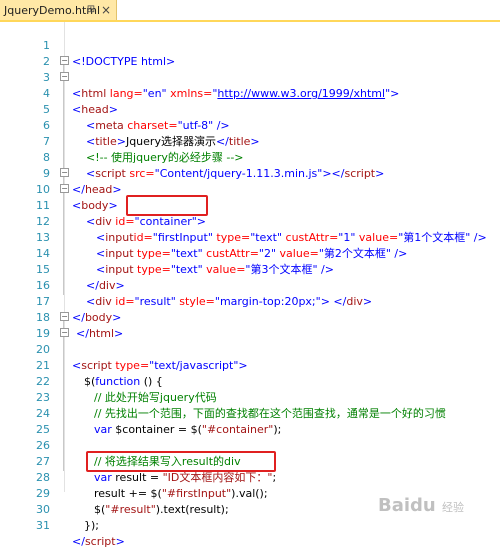 The width and height of the screenshot is (500, 550). What do you see at coordinates (421, 505) in the screenshot?
I see `baidu-watermark: Baidu 经验` at bounding box center [421, 505].